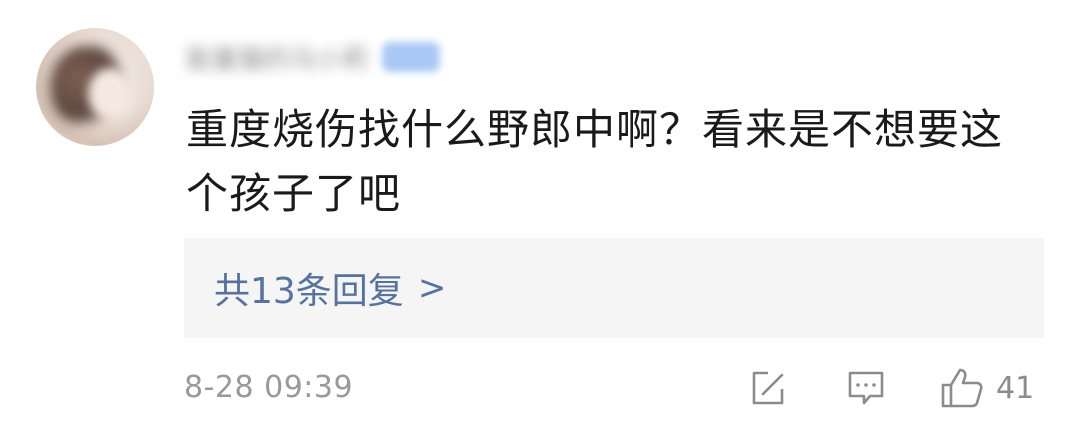  I want to click on chevron-right-icon: >, so click(432, 288).